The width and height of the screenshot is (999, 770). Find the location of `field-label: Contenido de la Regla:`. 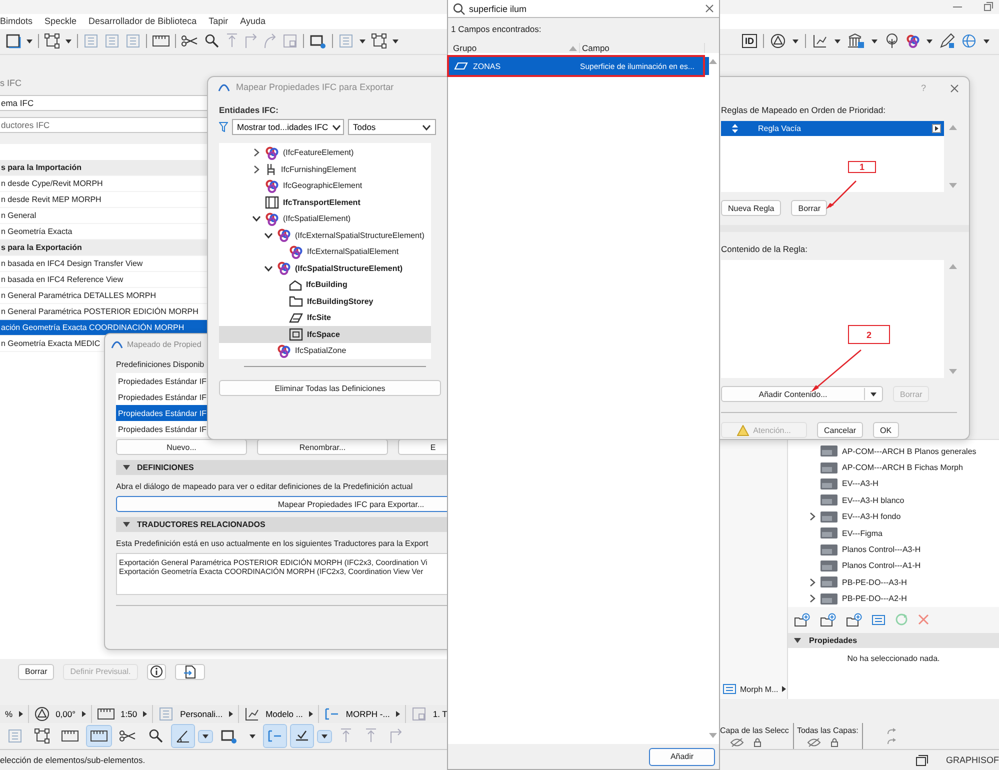

field-label: Contenido de la Regla: is located at coordinates (764, 249).